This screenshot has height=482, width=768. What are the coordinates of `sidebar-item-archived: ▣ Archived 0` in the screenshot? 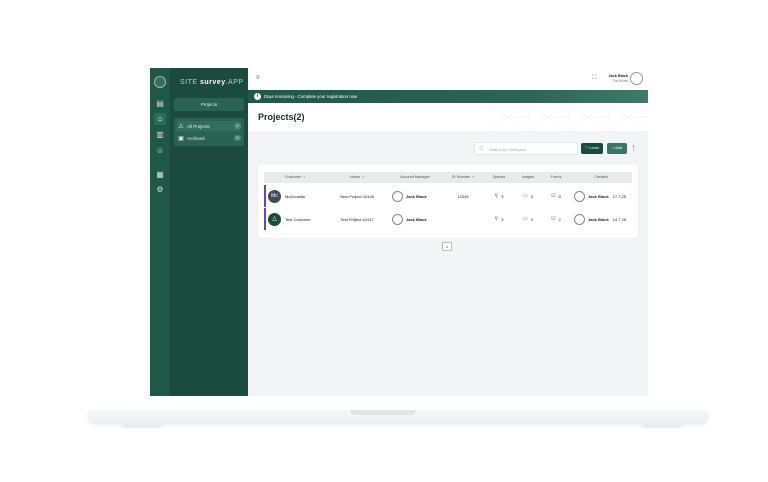 It's located at (209, 138).